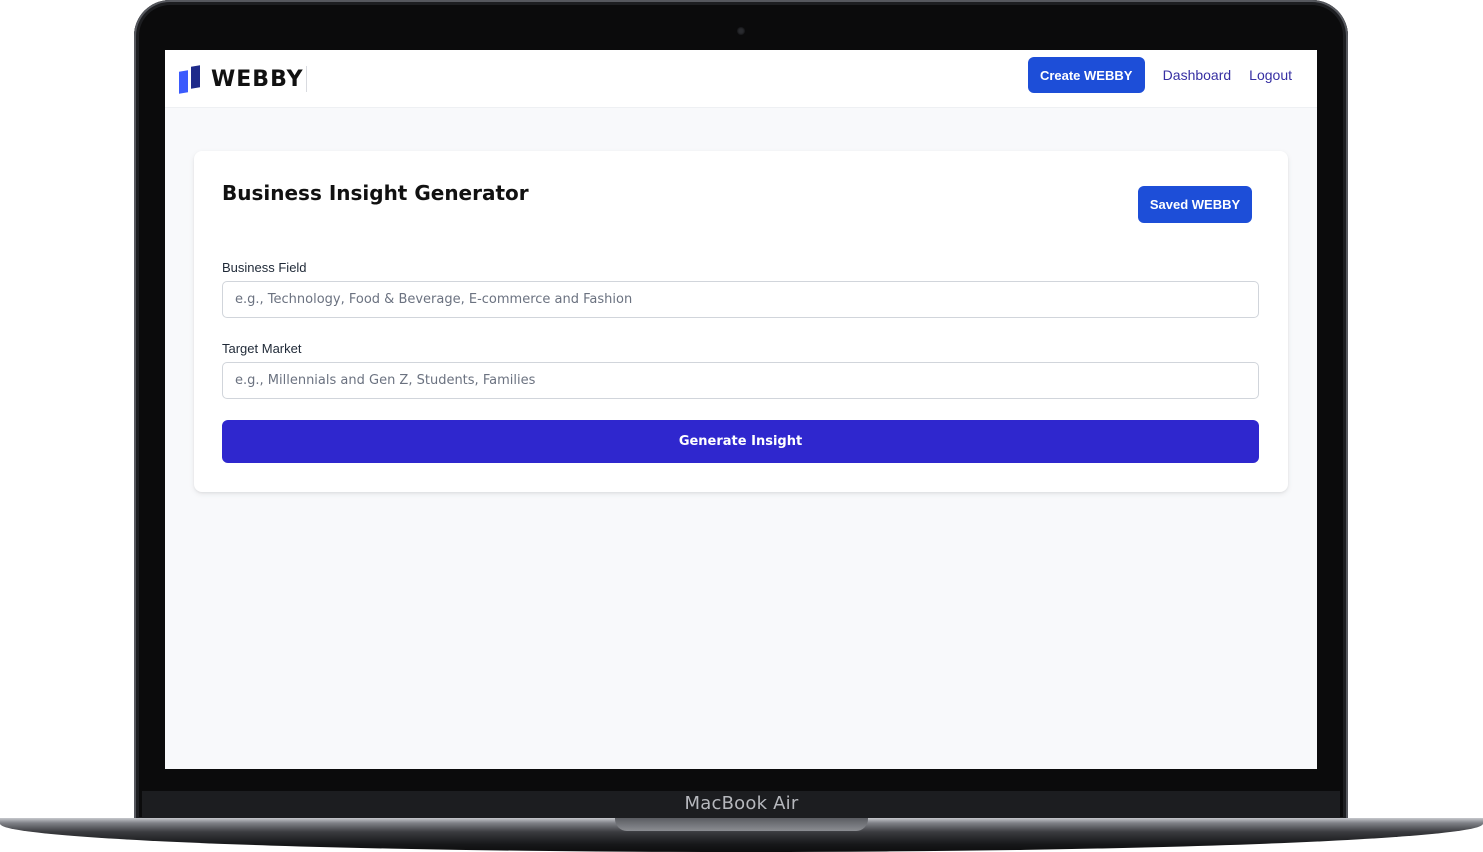 The width and height of the screenshot is (1483, 852). I want to click on camera-icon, so click(741, 31).